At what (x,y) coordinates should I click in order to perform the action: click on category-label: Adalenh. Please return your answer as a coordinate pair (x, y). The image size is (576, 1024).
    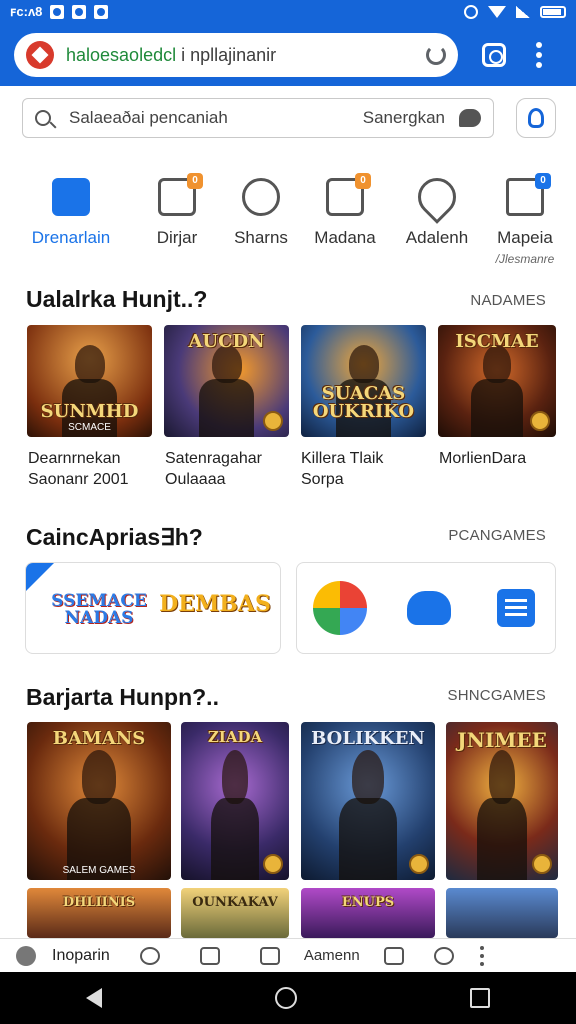
    Looking at the image, I should click on (437, 237).